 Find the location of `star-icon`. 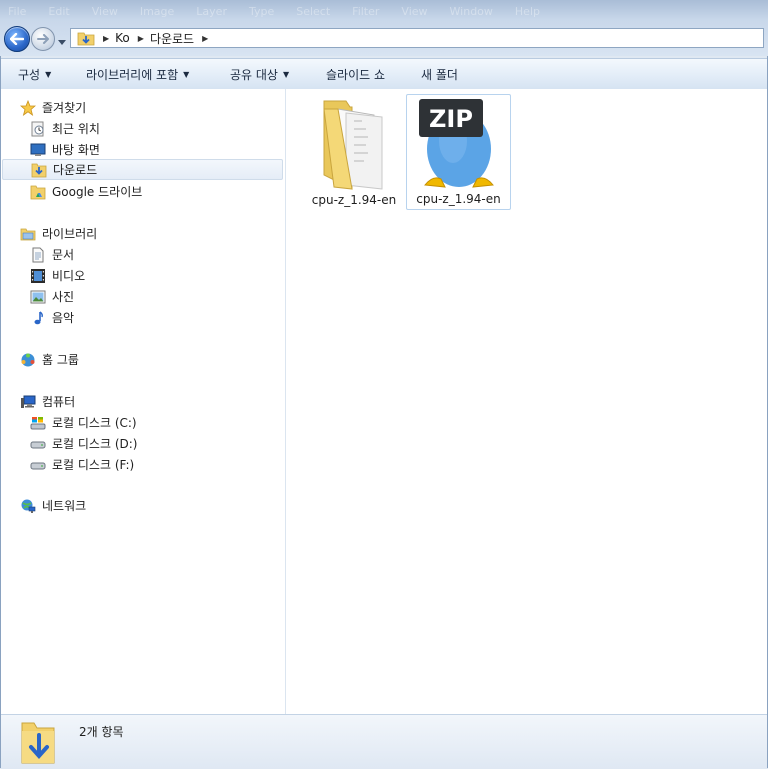

star-icon is located at coordinates (28, 107).